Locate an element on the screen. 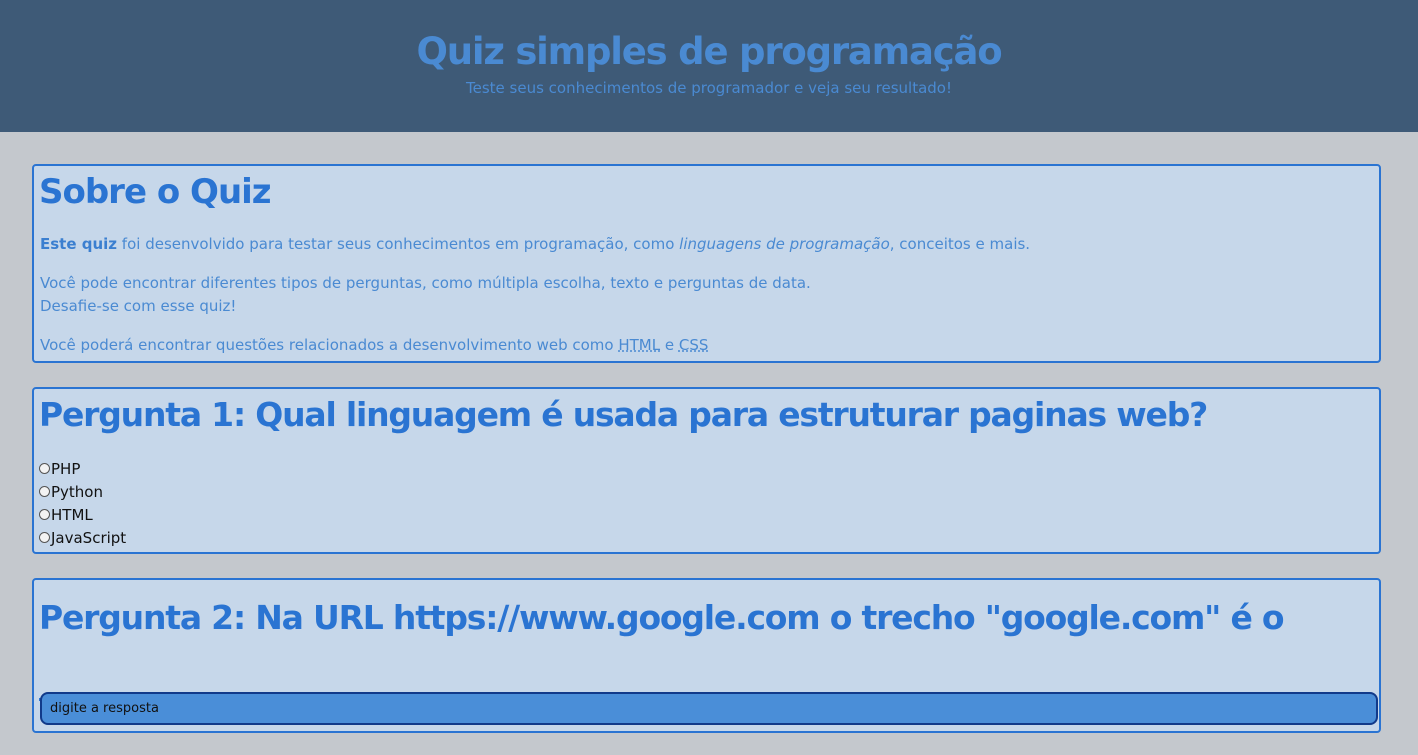 The height and width of the screenshot is (755, 1418). about-bold-text: Este quiz is located at coordinates (79, 244).